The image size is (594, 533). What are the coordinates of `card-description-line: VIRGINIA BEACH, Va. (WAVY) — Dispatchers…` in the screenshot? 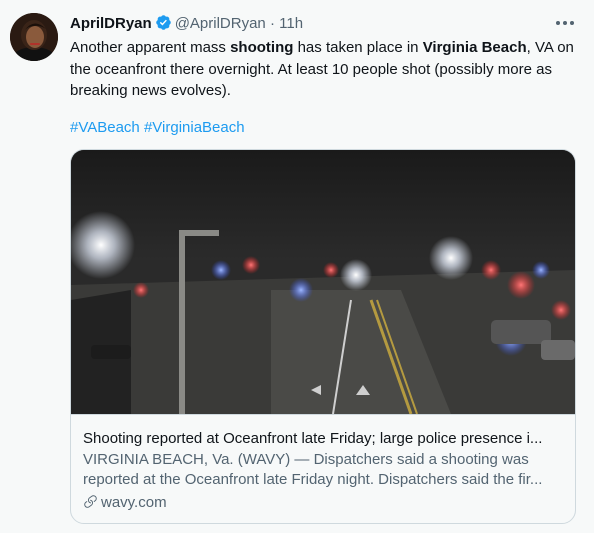 It's located at (306, 459).